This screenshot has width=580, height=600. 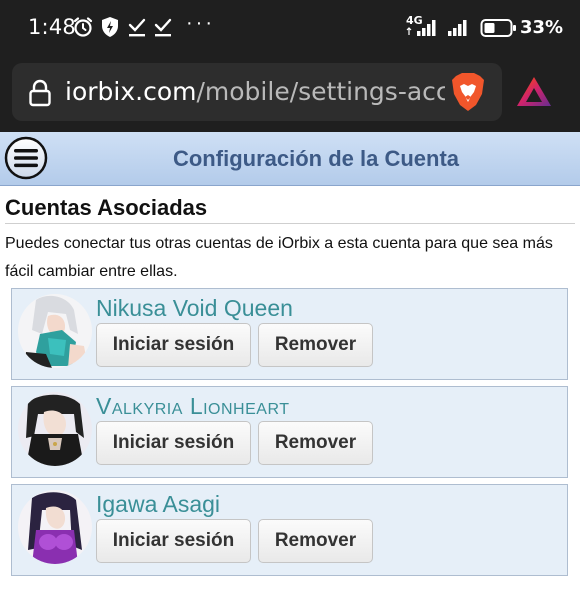 What do you see at coordinates (290, 209) in the screenshot?
I see `section-heading: Cuentas Asociadas` at bounding box center [290, 209].